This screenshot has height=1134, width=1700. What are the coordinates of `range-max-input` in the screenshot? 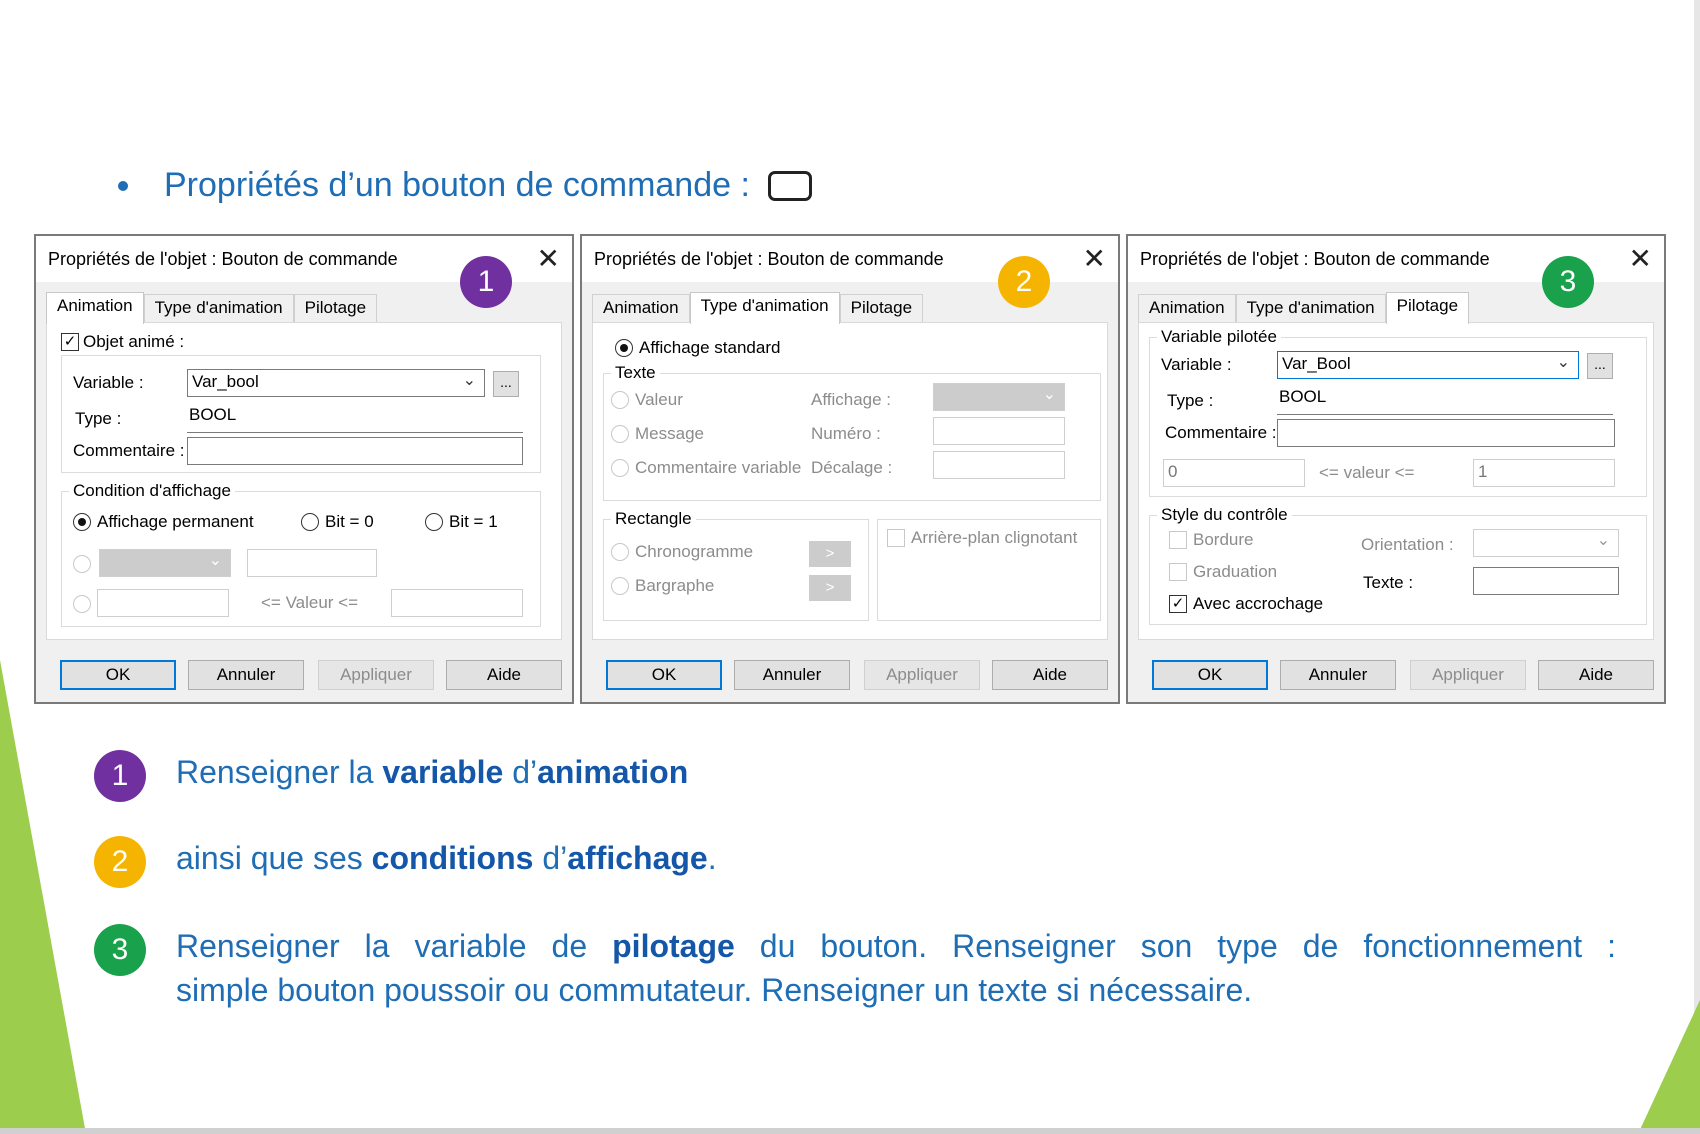 It's located at (457, 603).